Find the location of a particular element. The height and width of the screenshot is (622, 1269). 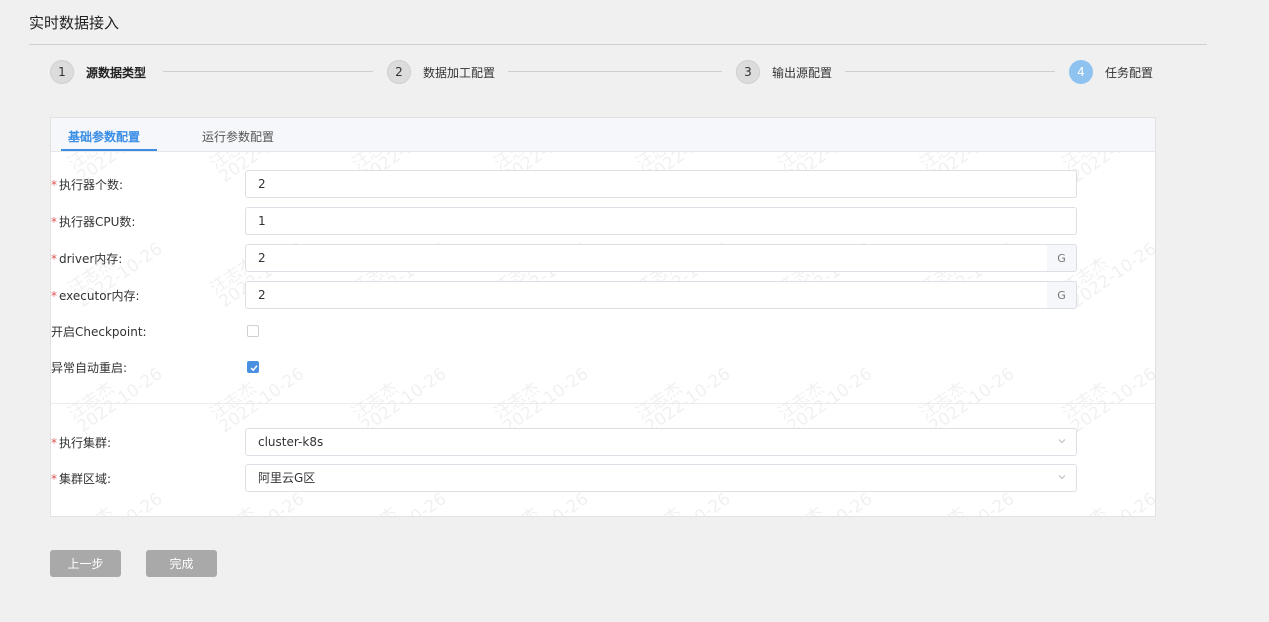

region-label: * 集群区域: is located at coordinates (81, 479).